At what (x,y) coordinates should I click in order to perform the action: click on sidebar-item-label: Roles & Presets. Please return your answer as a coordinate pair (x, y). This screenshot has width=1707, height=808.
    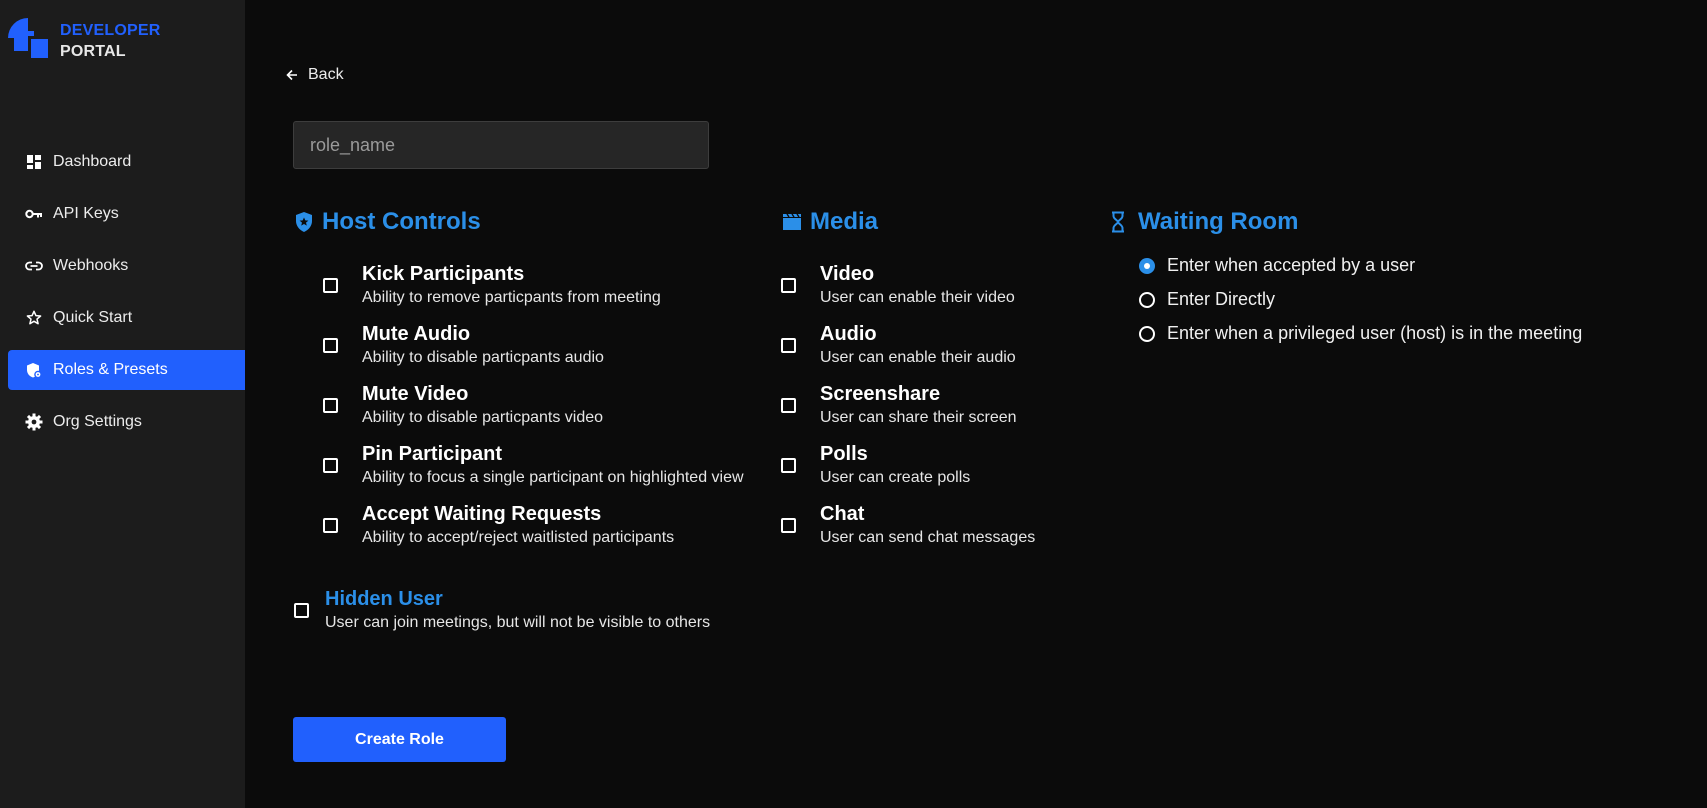
    Looking at the image, I should click on (110, 369).